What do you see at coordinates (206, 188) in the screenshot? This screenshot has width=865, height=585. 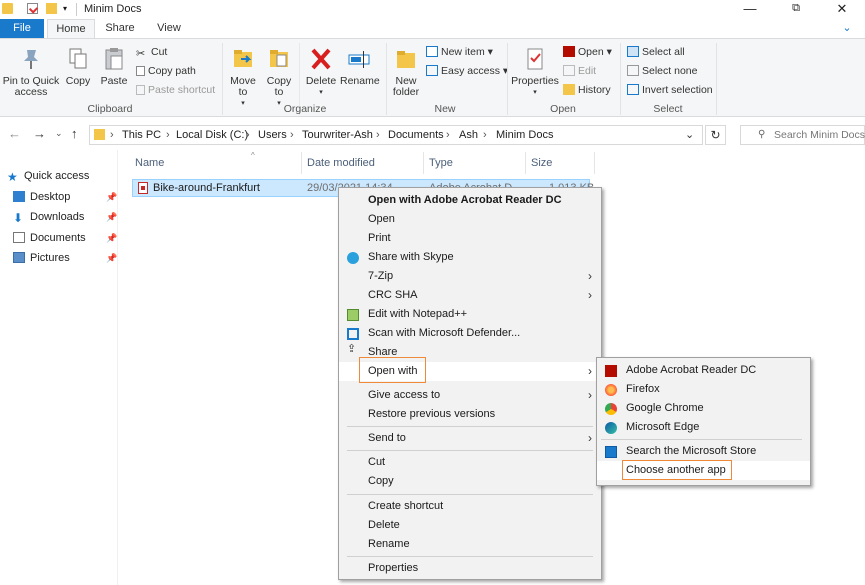 I see `file-name: Bike-around-Frankfurt` at bounding box center [206, 188].